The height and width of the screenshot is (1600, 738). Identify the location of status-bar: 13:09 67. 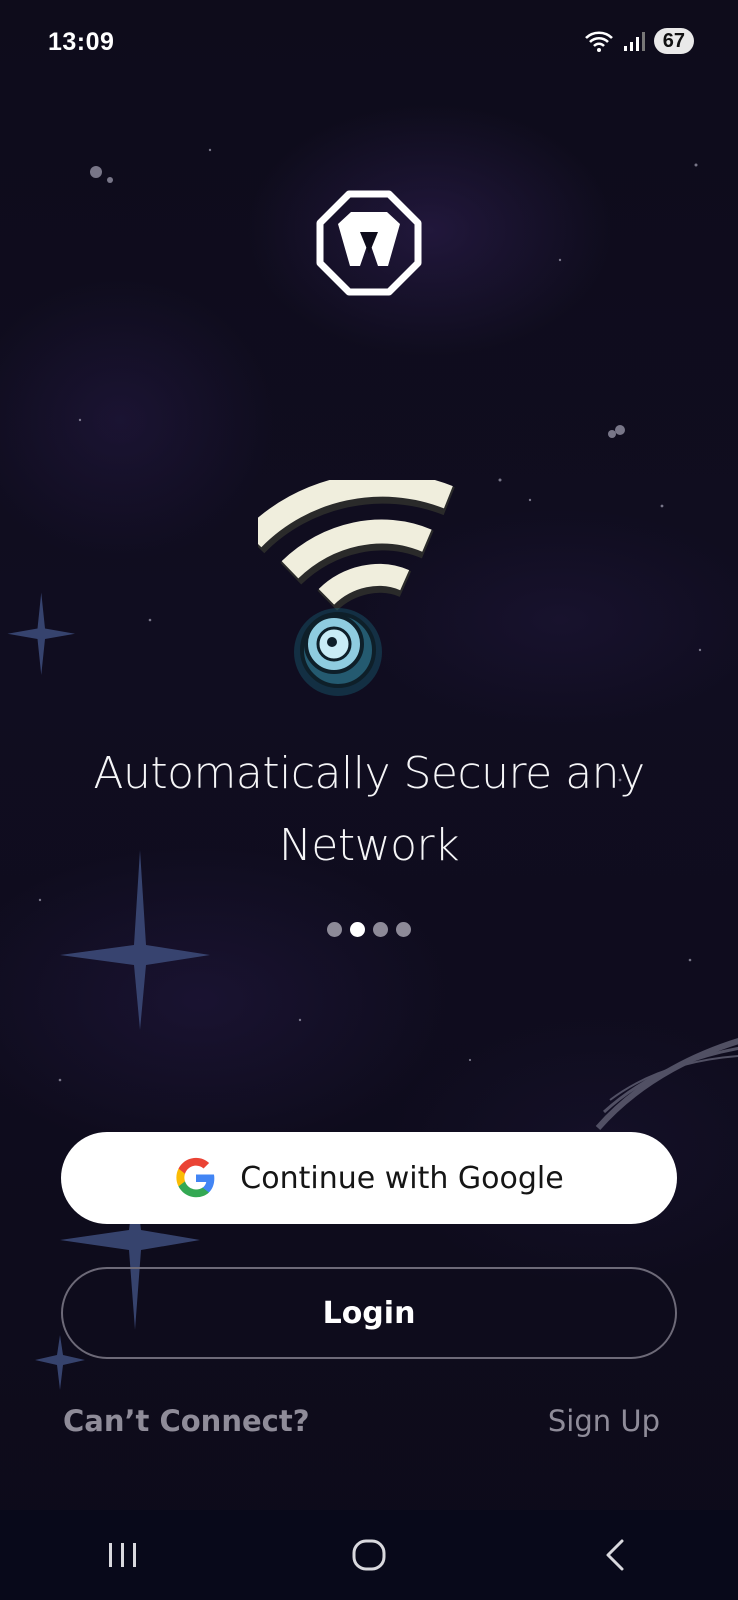
(369, 43).